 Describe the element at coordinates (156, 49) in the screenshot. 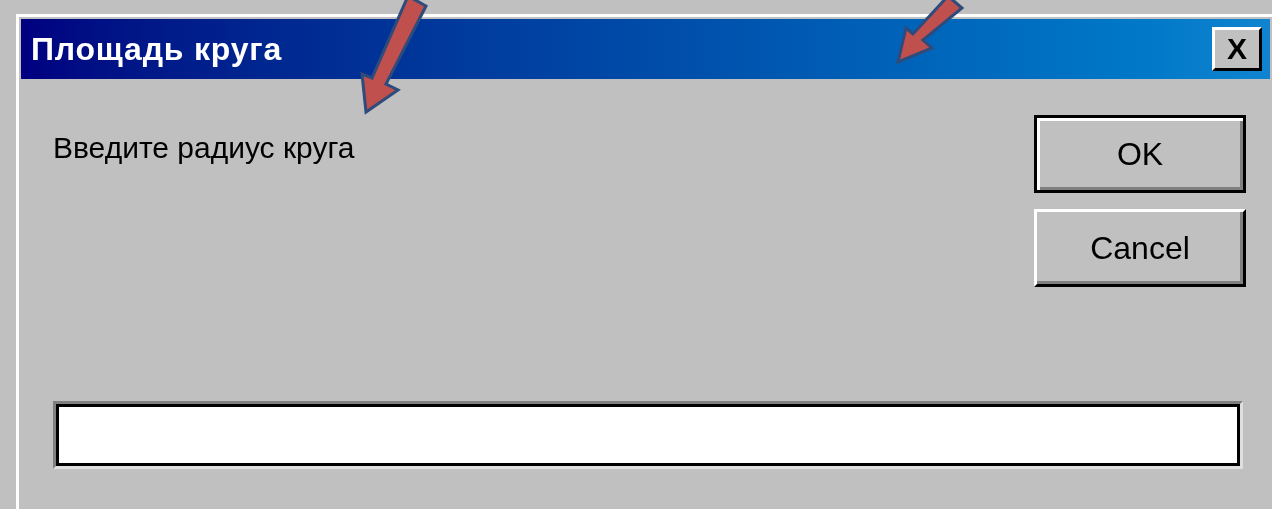

I see `window-title: Площадь круга` at that location.